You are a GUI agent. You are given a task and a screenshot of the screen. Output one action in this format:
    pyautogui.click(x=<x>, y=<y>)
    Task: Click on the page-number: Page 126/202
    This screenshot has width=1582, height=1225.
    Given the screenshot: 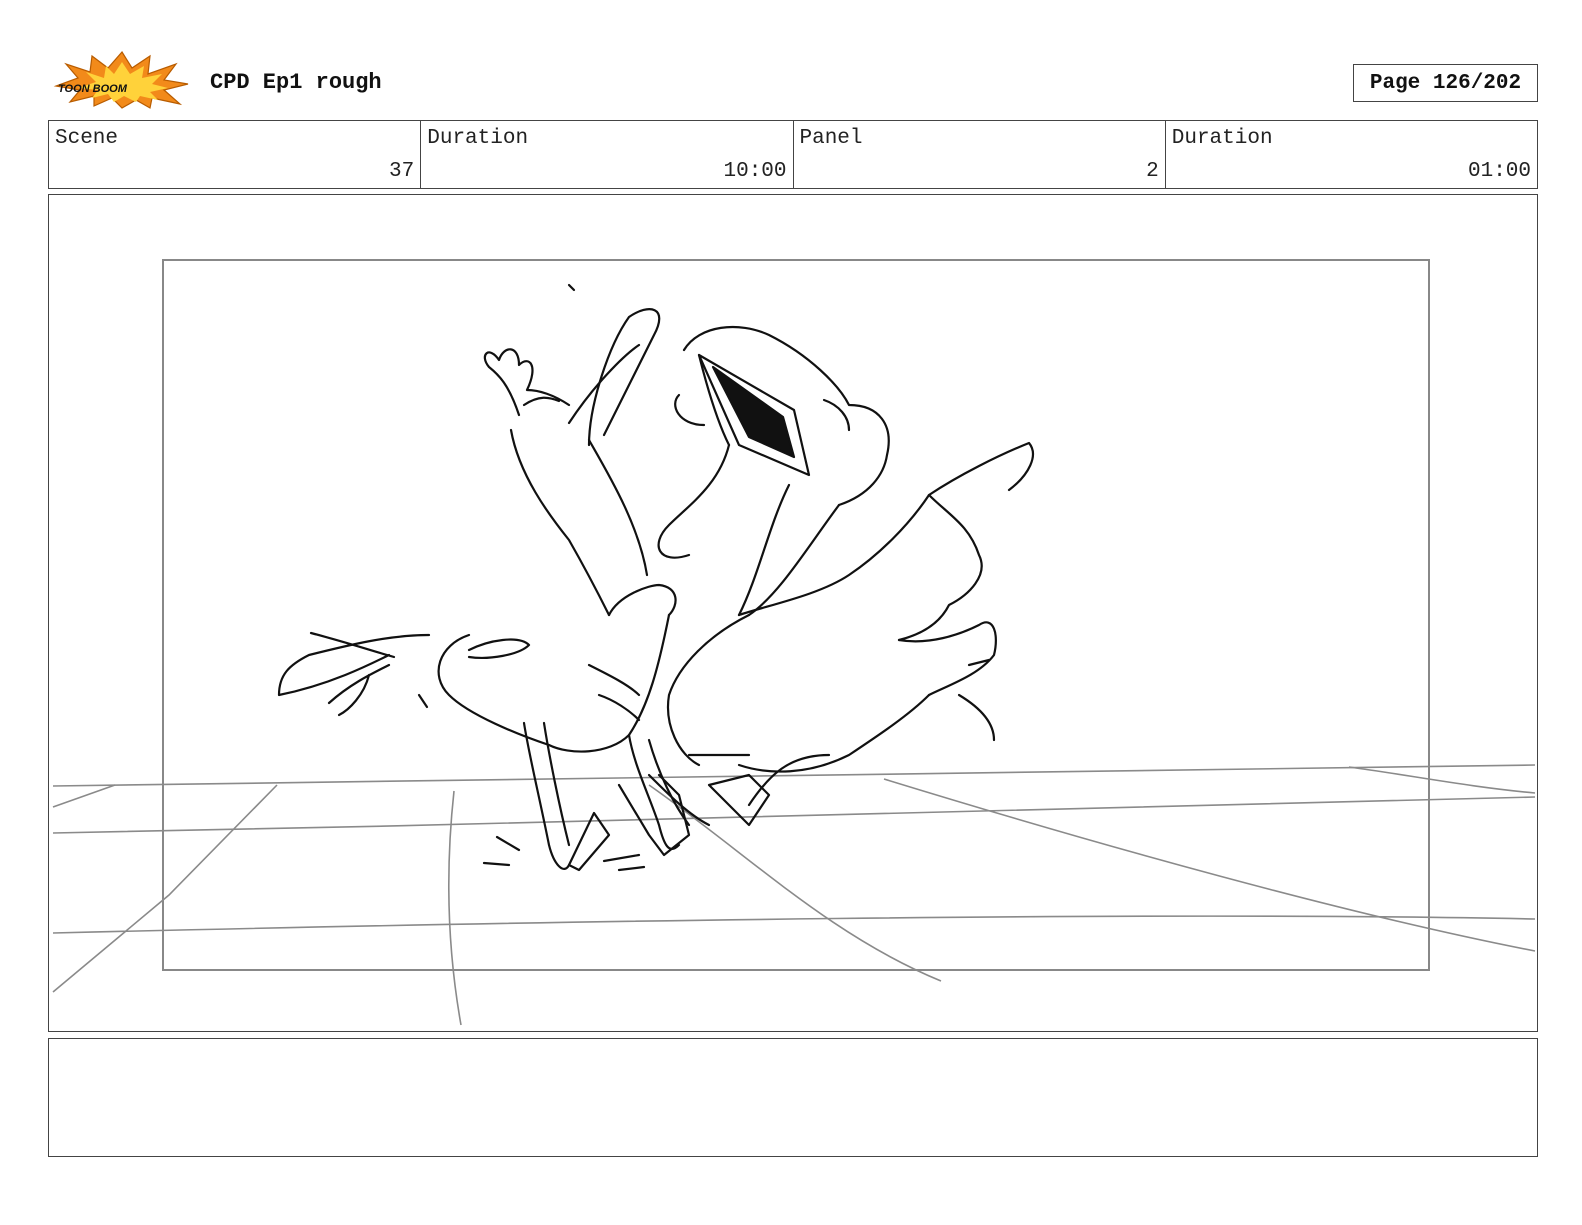 What is the action you would take?
    pyautogui.click(x=1445, y=83)
    